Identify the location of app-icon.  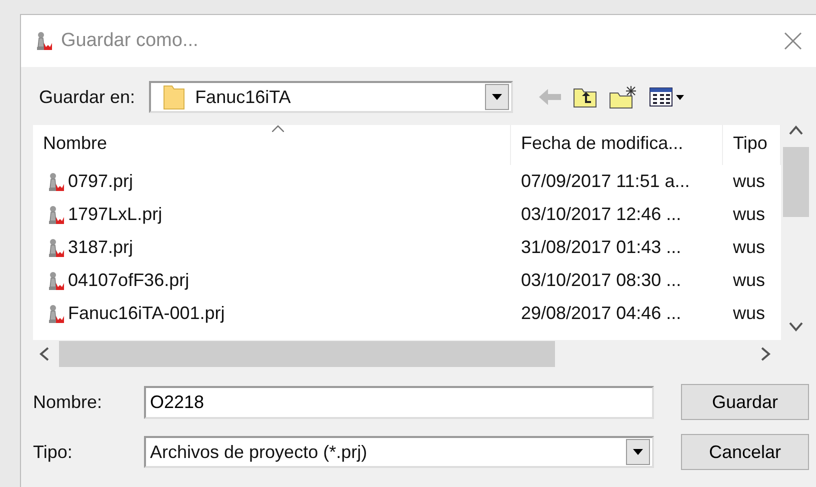
(44, 41).